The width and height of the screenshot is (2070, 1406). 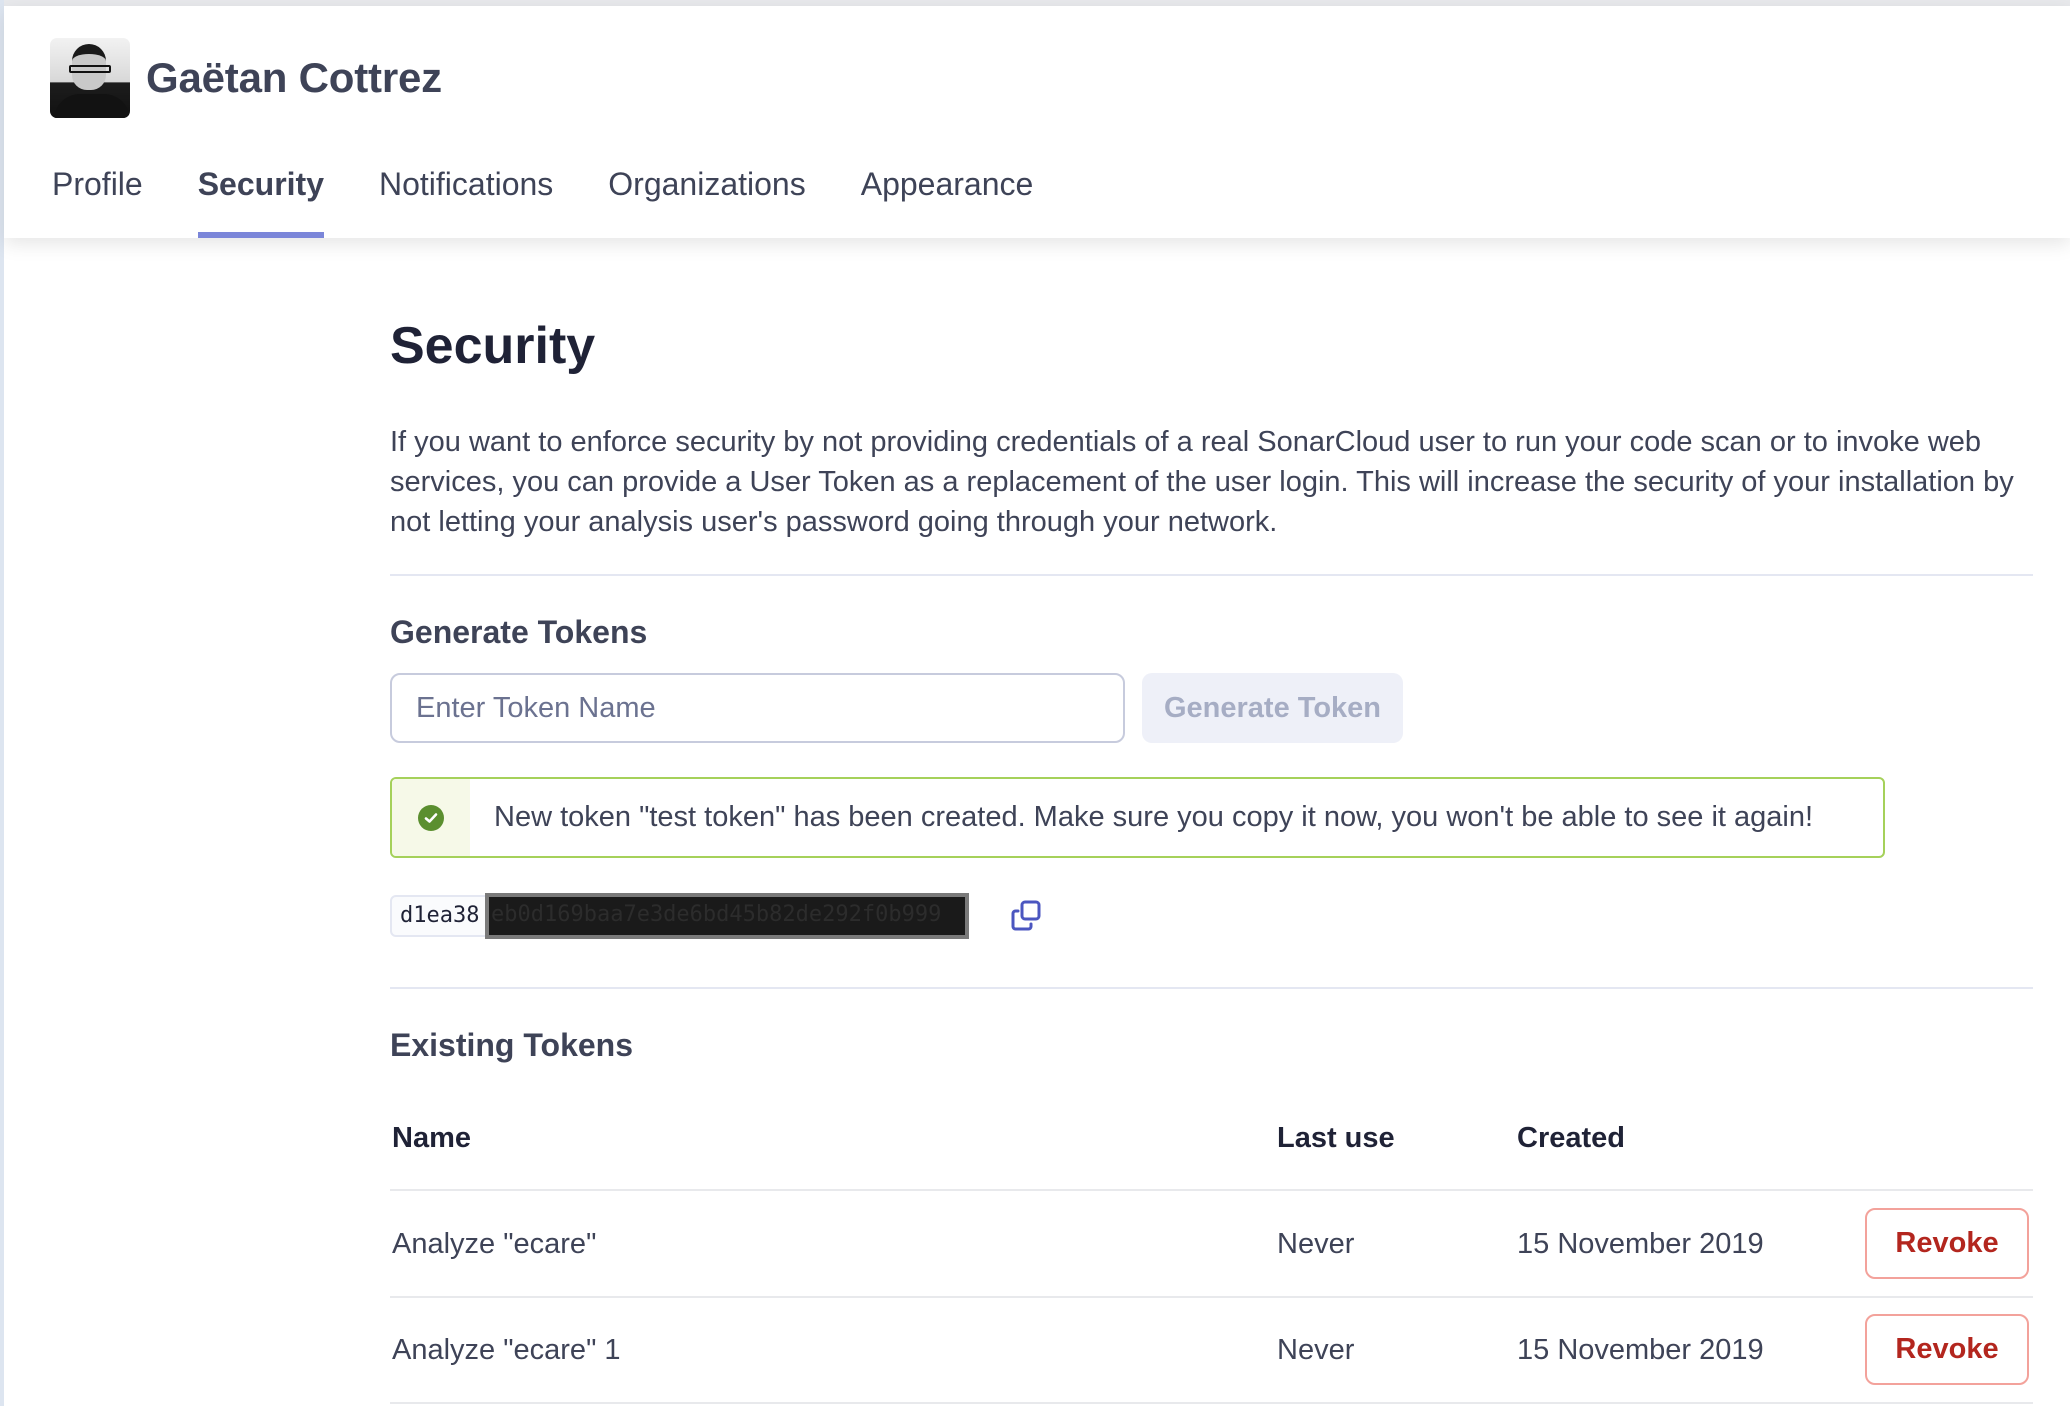 What do you see at coordinates (261, 200) in the screenshot?
I see `tab-security: Security` at bounding box center [261, 200].